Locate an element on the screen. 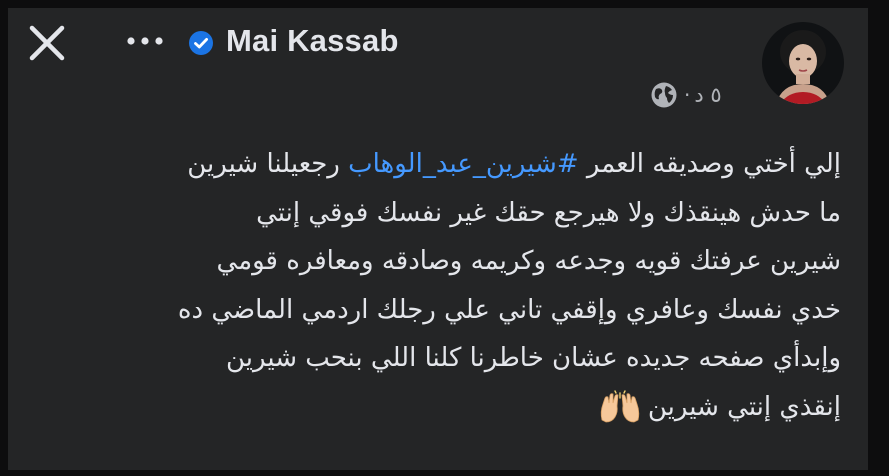 The image size is (889, 476). post-timestamp: ٥ د is located at coordinates (707, 95).